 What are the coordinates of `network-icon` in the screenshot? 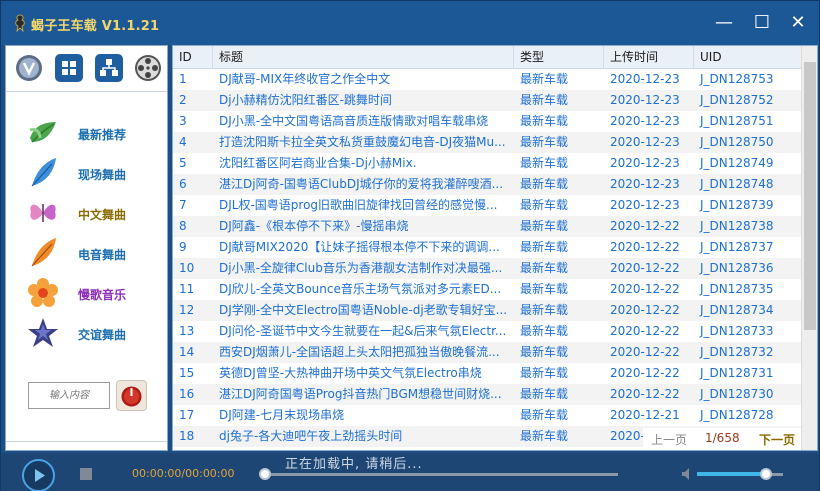 It's located at (109, 68).